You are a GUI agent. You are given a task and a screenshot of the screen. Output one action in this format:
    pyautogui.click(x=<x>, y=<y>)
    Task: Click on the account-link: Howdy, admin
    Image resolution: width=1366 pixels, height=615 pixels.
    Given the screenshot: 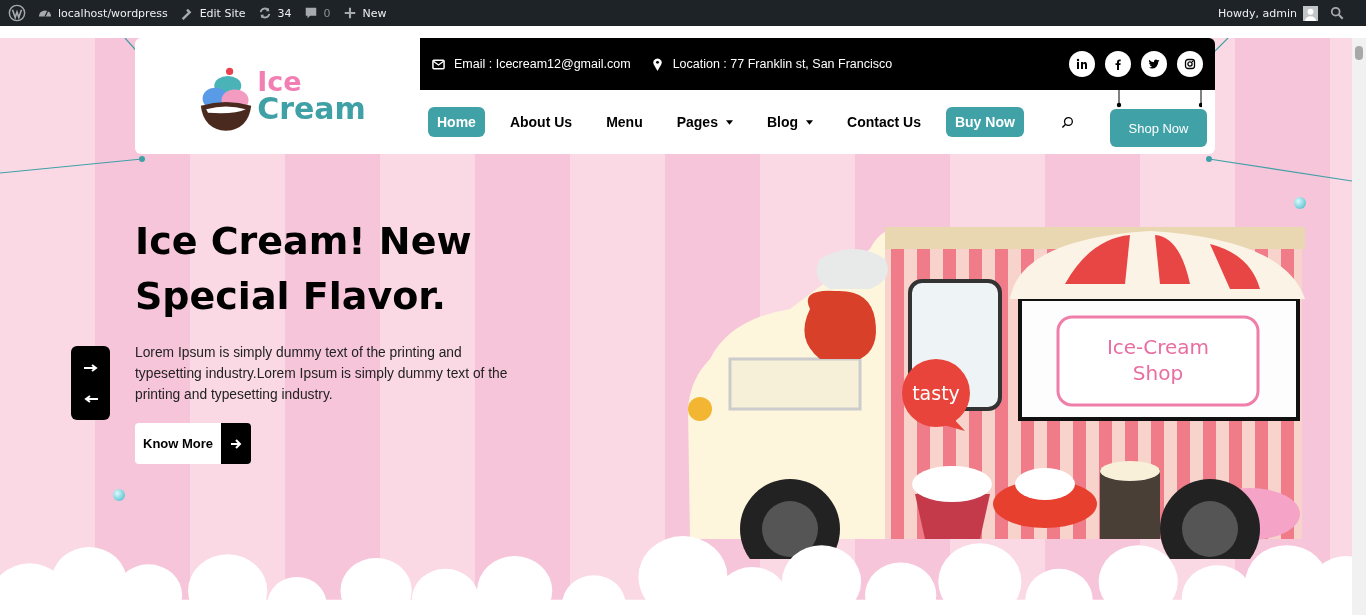 What is the action you would take?
    pyautogui.click(x=1257, y=13)
    